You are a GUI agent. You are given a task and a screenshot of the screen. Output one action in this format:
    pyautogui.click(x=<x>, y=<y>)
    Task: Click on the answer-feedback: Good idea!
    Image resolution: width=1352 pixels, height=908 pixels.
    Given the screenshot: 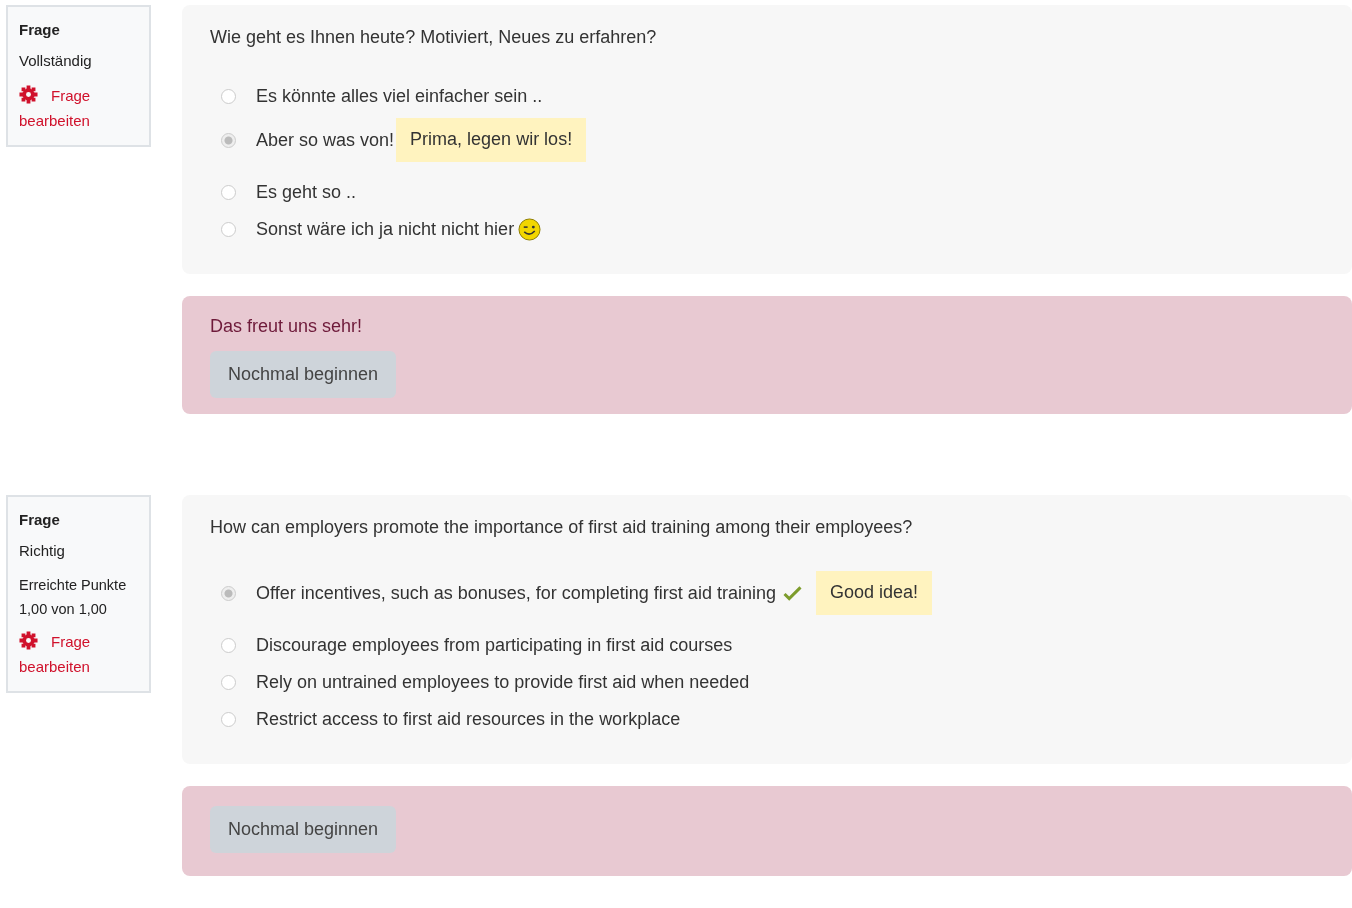 What is the action you would take?
    pyautogui.click(x=873, y=593)
    